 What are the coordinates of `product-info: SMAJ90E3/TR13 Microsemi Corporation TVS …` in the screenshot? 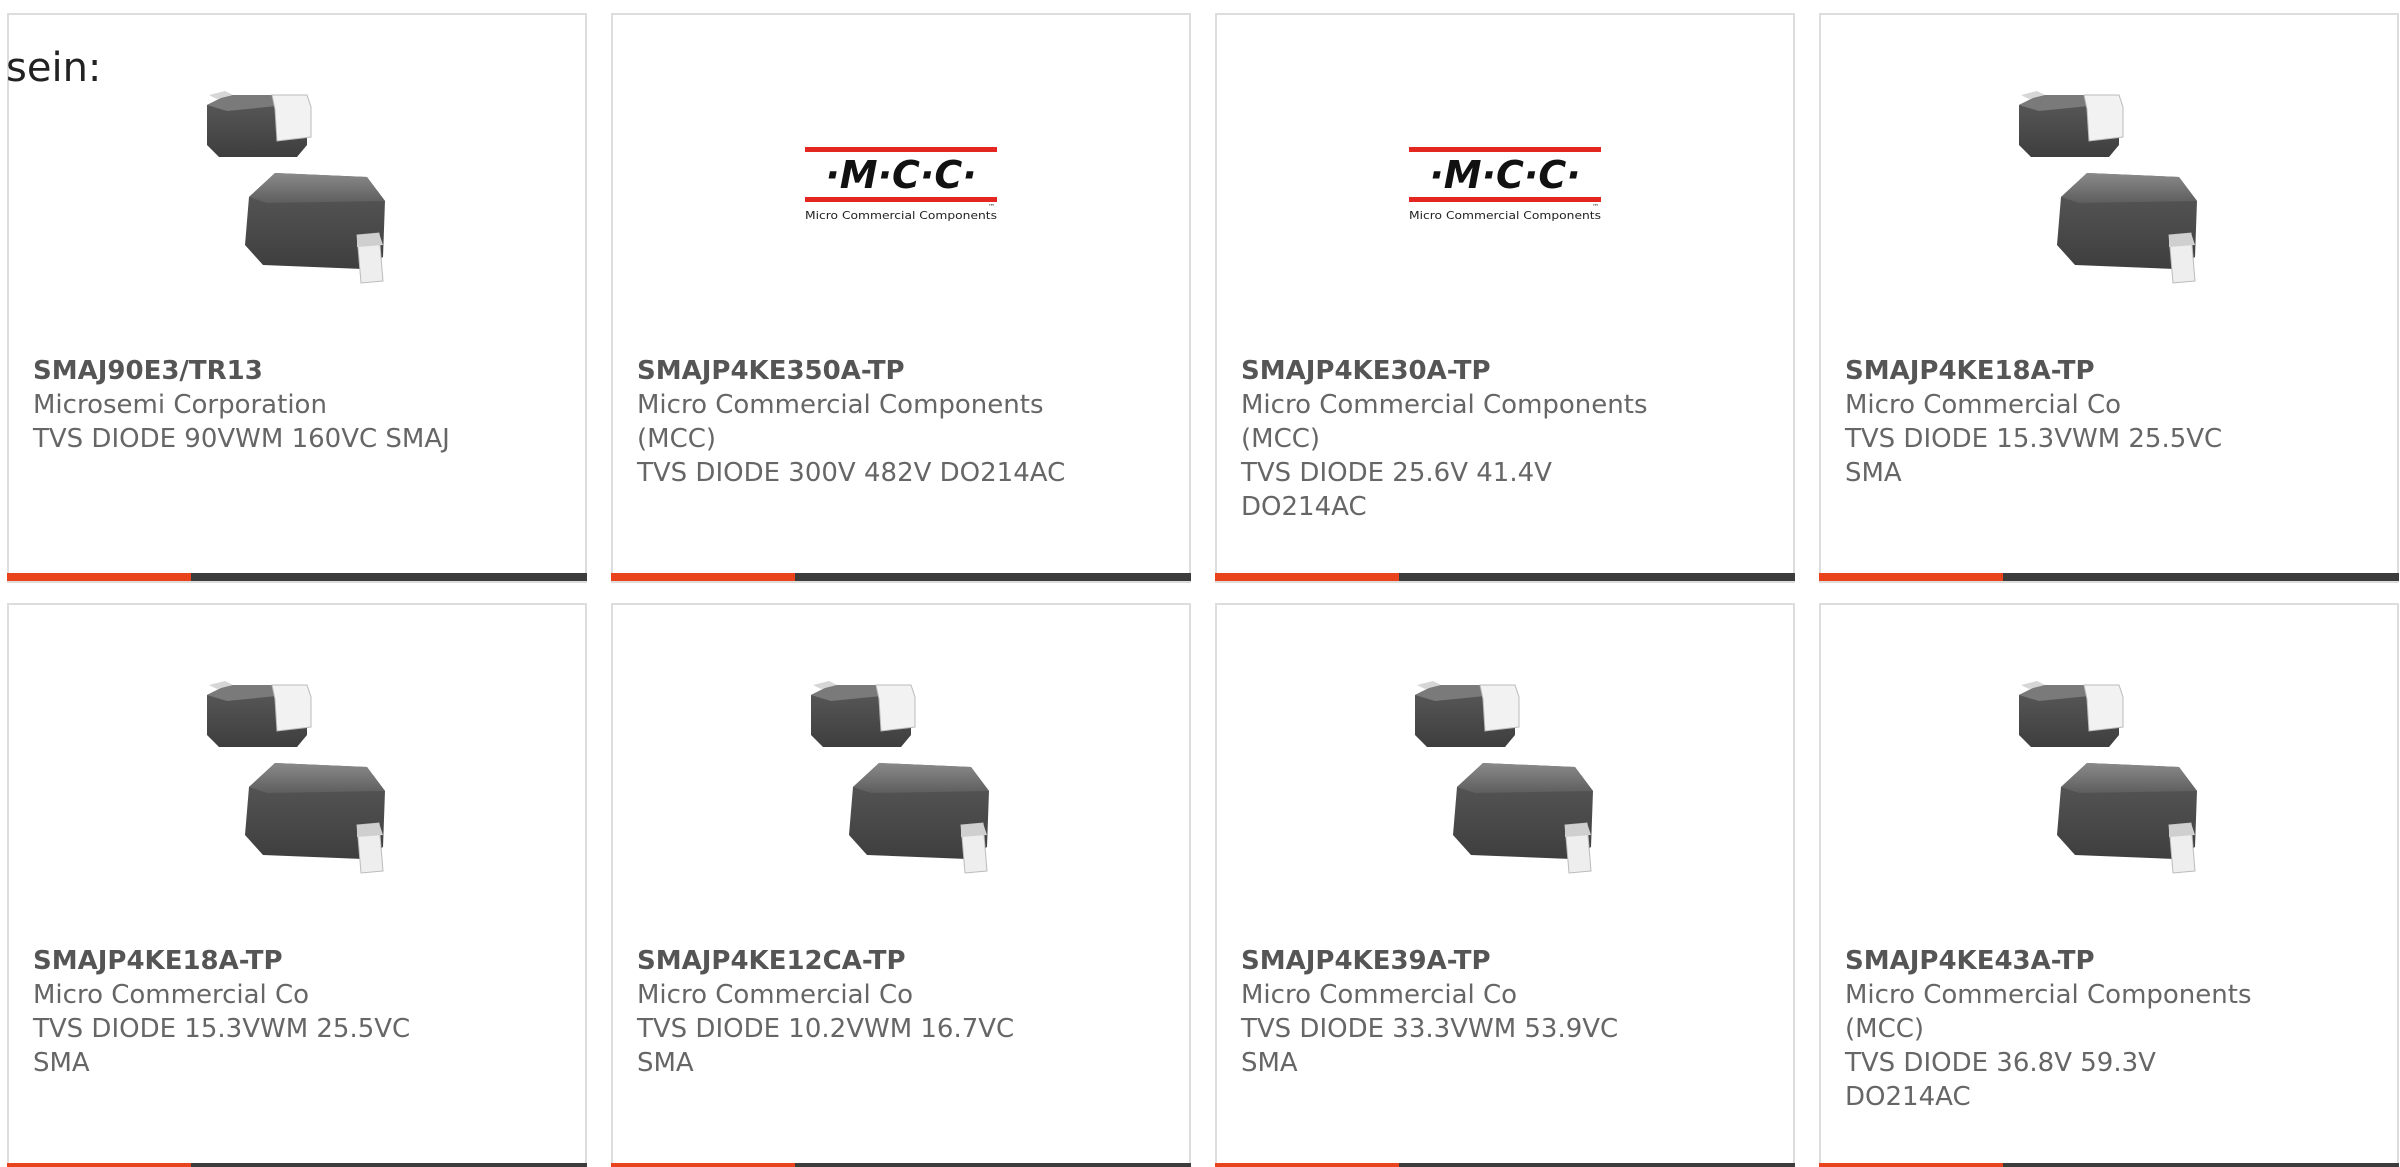 It's located at (253, 405).